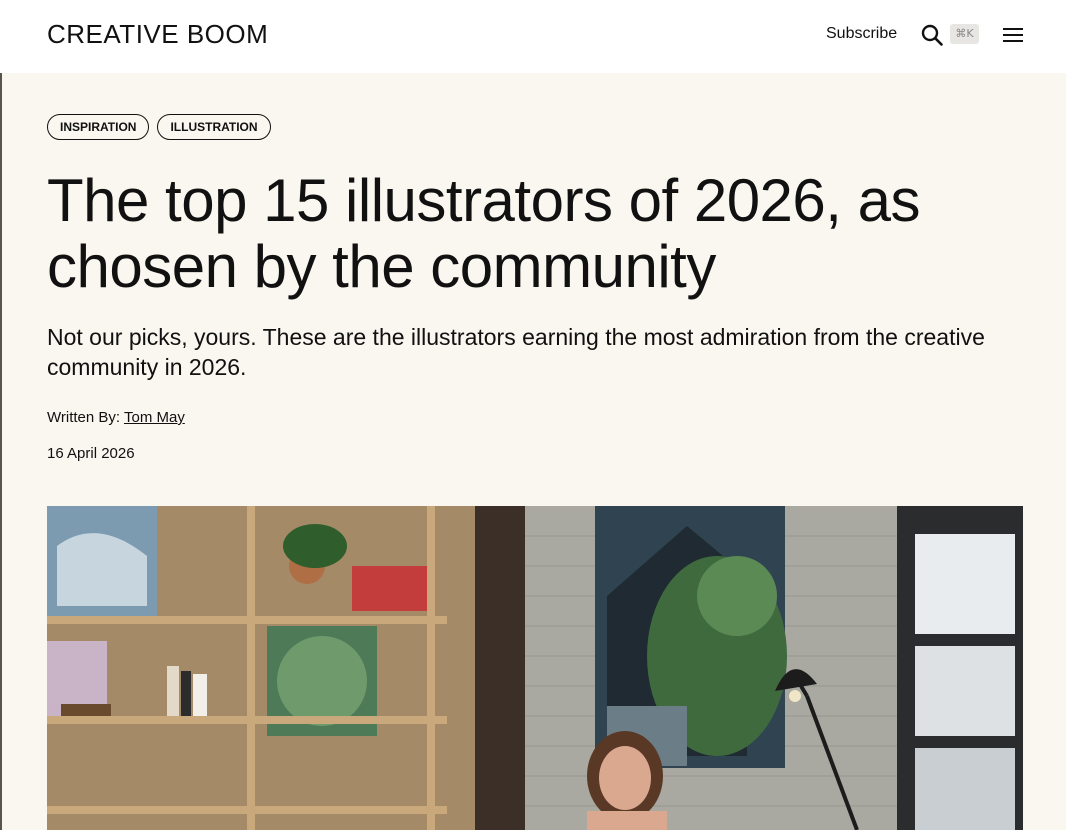  I want to click on publish-date: 16 April 2026, so click(91, 453).